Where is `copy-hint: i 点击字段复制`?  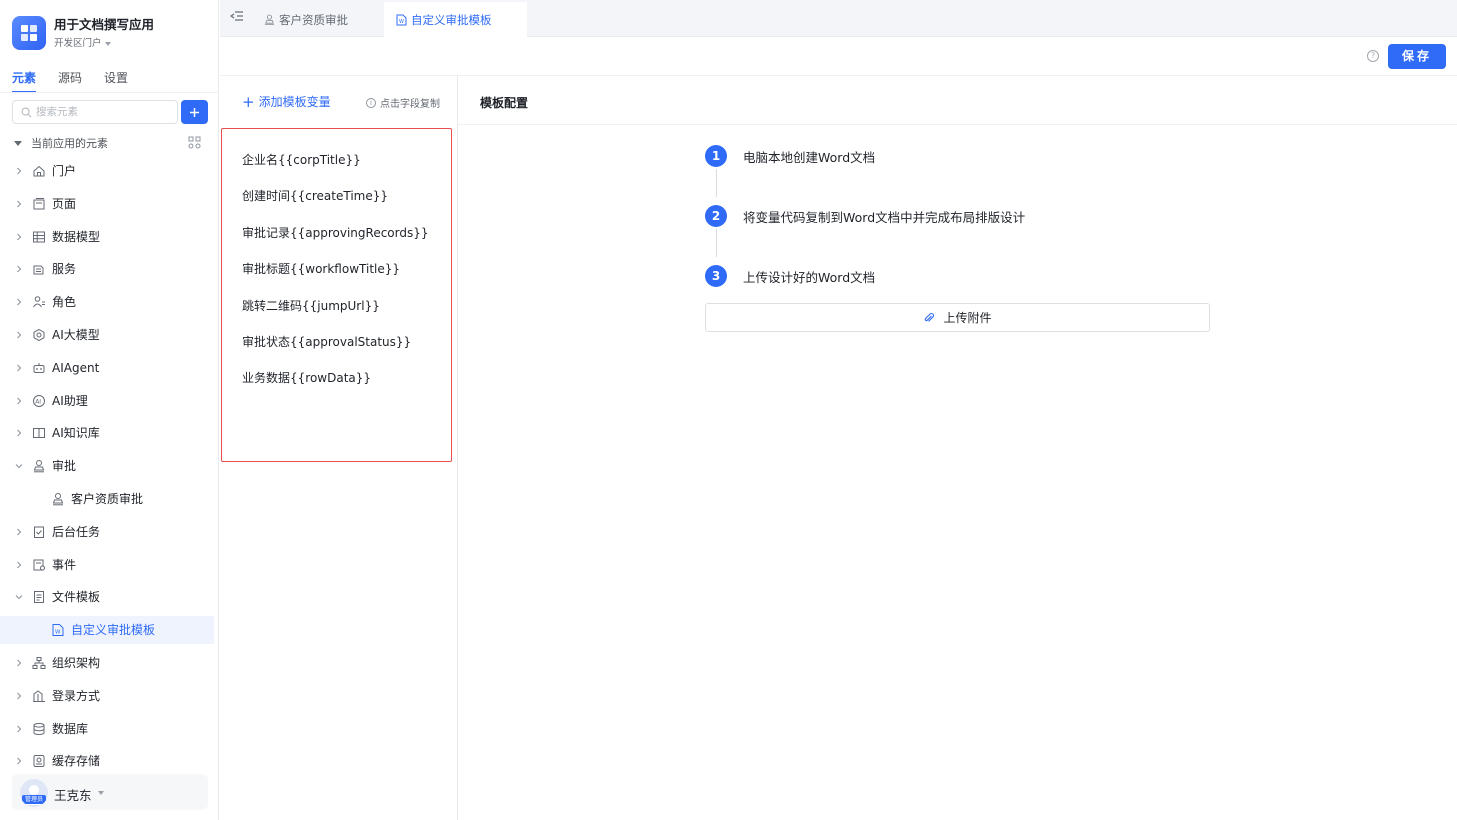
copy-hint: i 点击字段复制 is located at coordinates (403, 102).